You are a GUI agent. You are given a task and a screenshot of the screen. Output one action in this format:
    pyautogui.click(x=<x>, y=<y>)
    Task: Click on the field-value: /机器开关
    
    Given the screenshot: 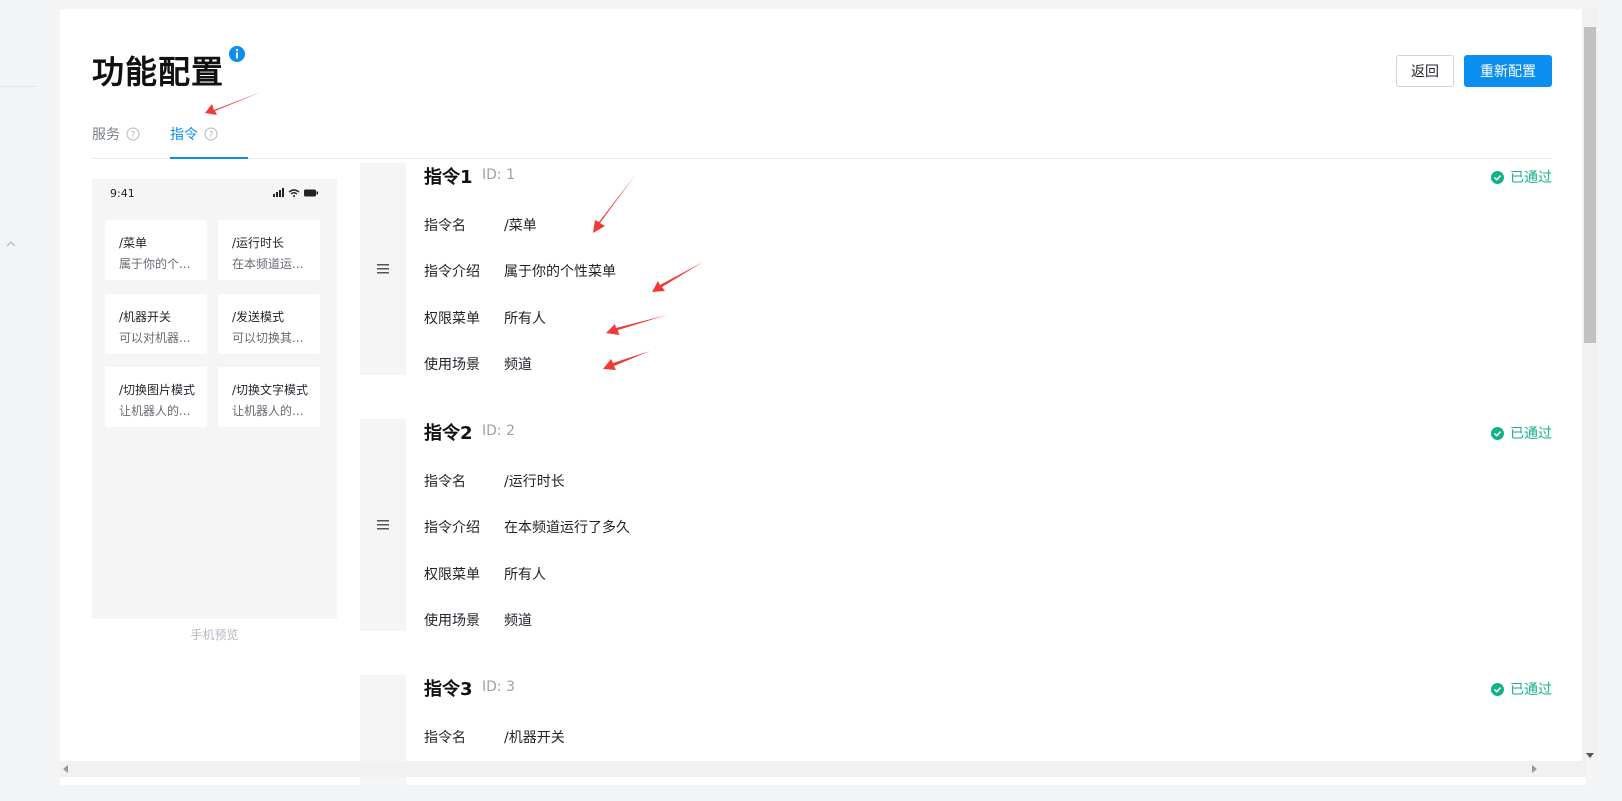 What is the action you would take?
    pyautogui.click(x=534, y=738)
    